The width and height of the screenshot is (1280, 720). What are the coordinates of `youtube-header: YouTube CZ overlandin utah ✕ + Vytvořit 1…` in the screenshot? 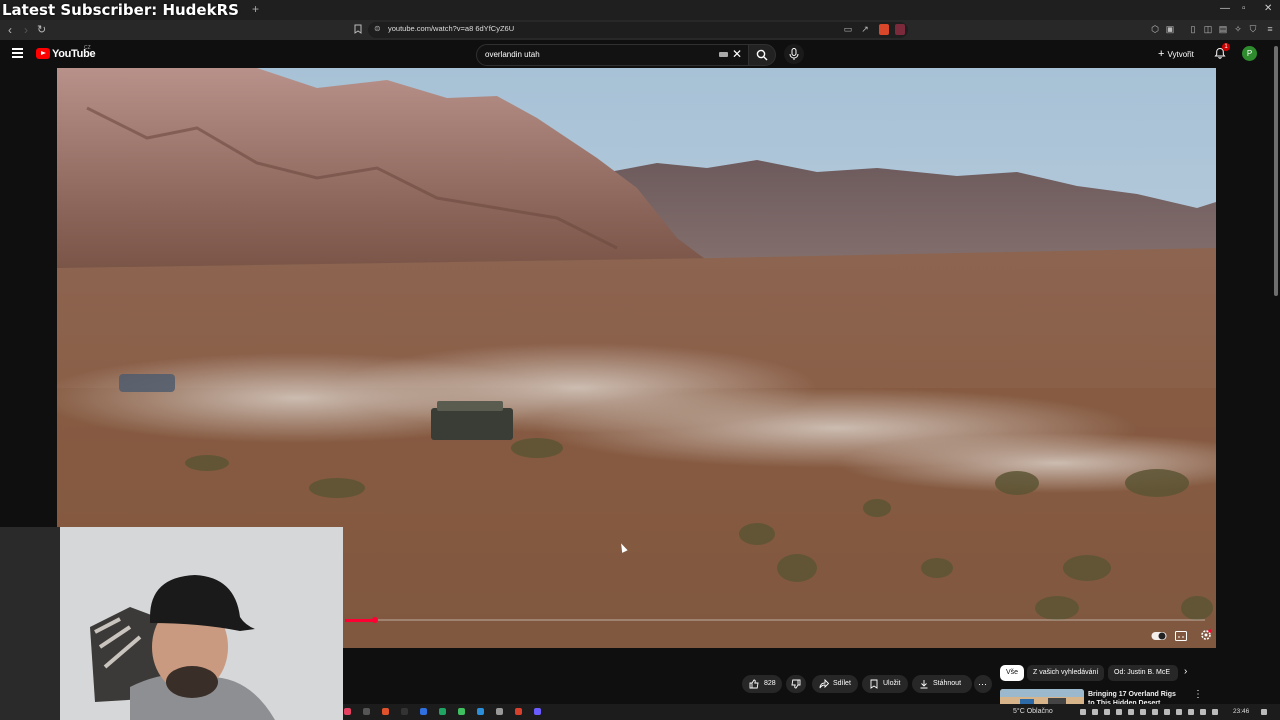 It's located at (640, 54).